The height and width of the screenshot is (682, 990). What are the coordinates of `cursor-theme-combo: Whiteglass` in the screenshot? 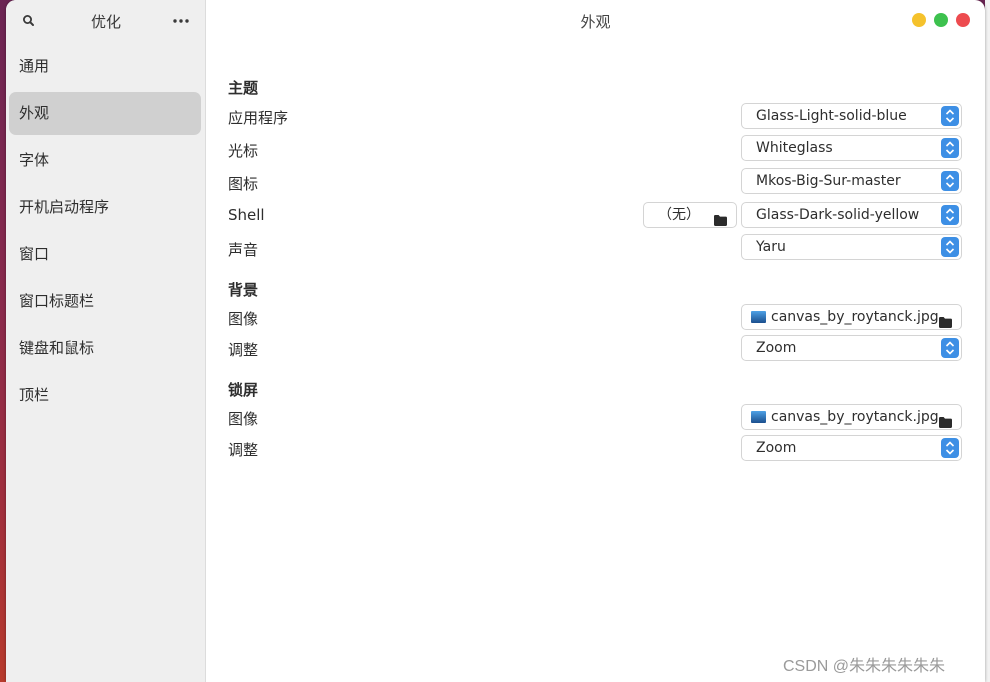 It's located at (851, 148).